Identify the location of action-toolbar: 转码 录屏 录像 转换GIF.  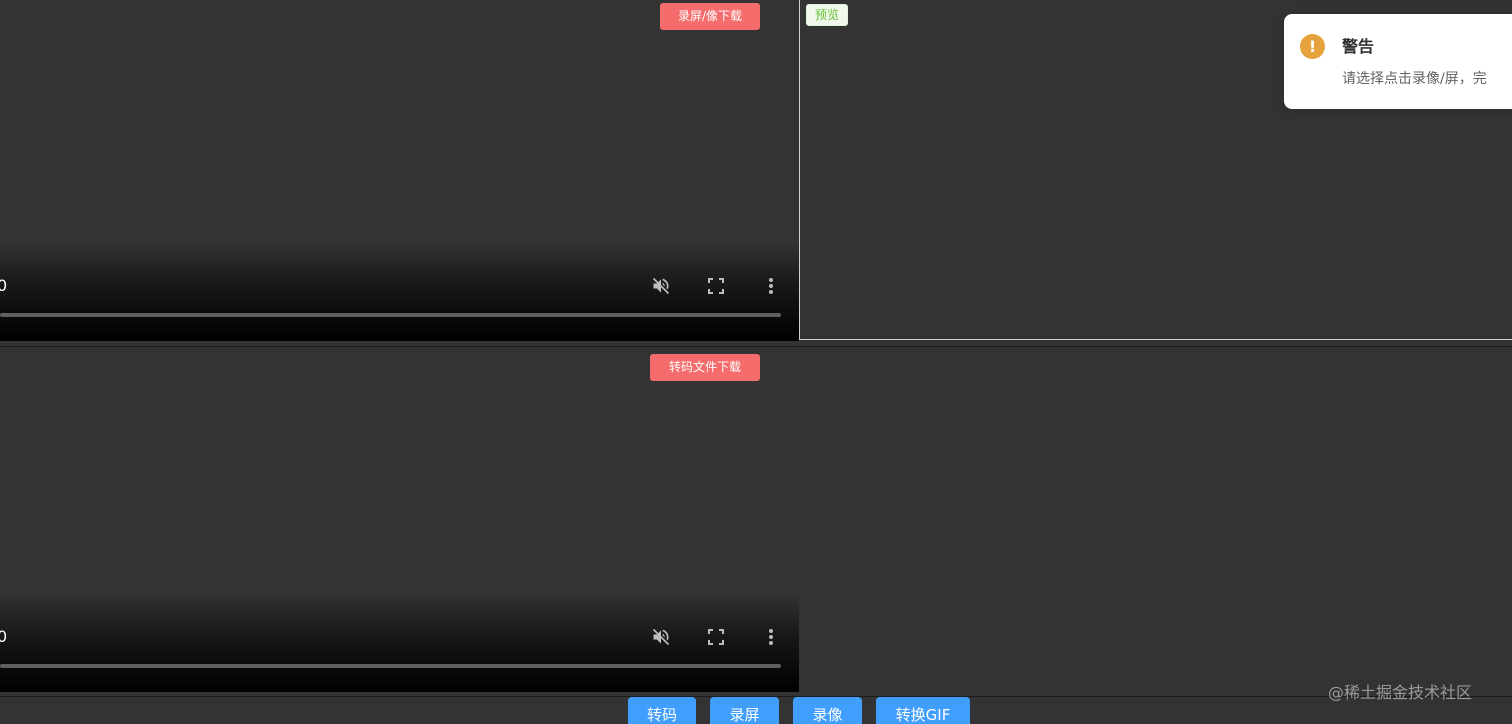
(756, 710).